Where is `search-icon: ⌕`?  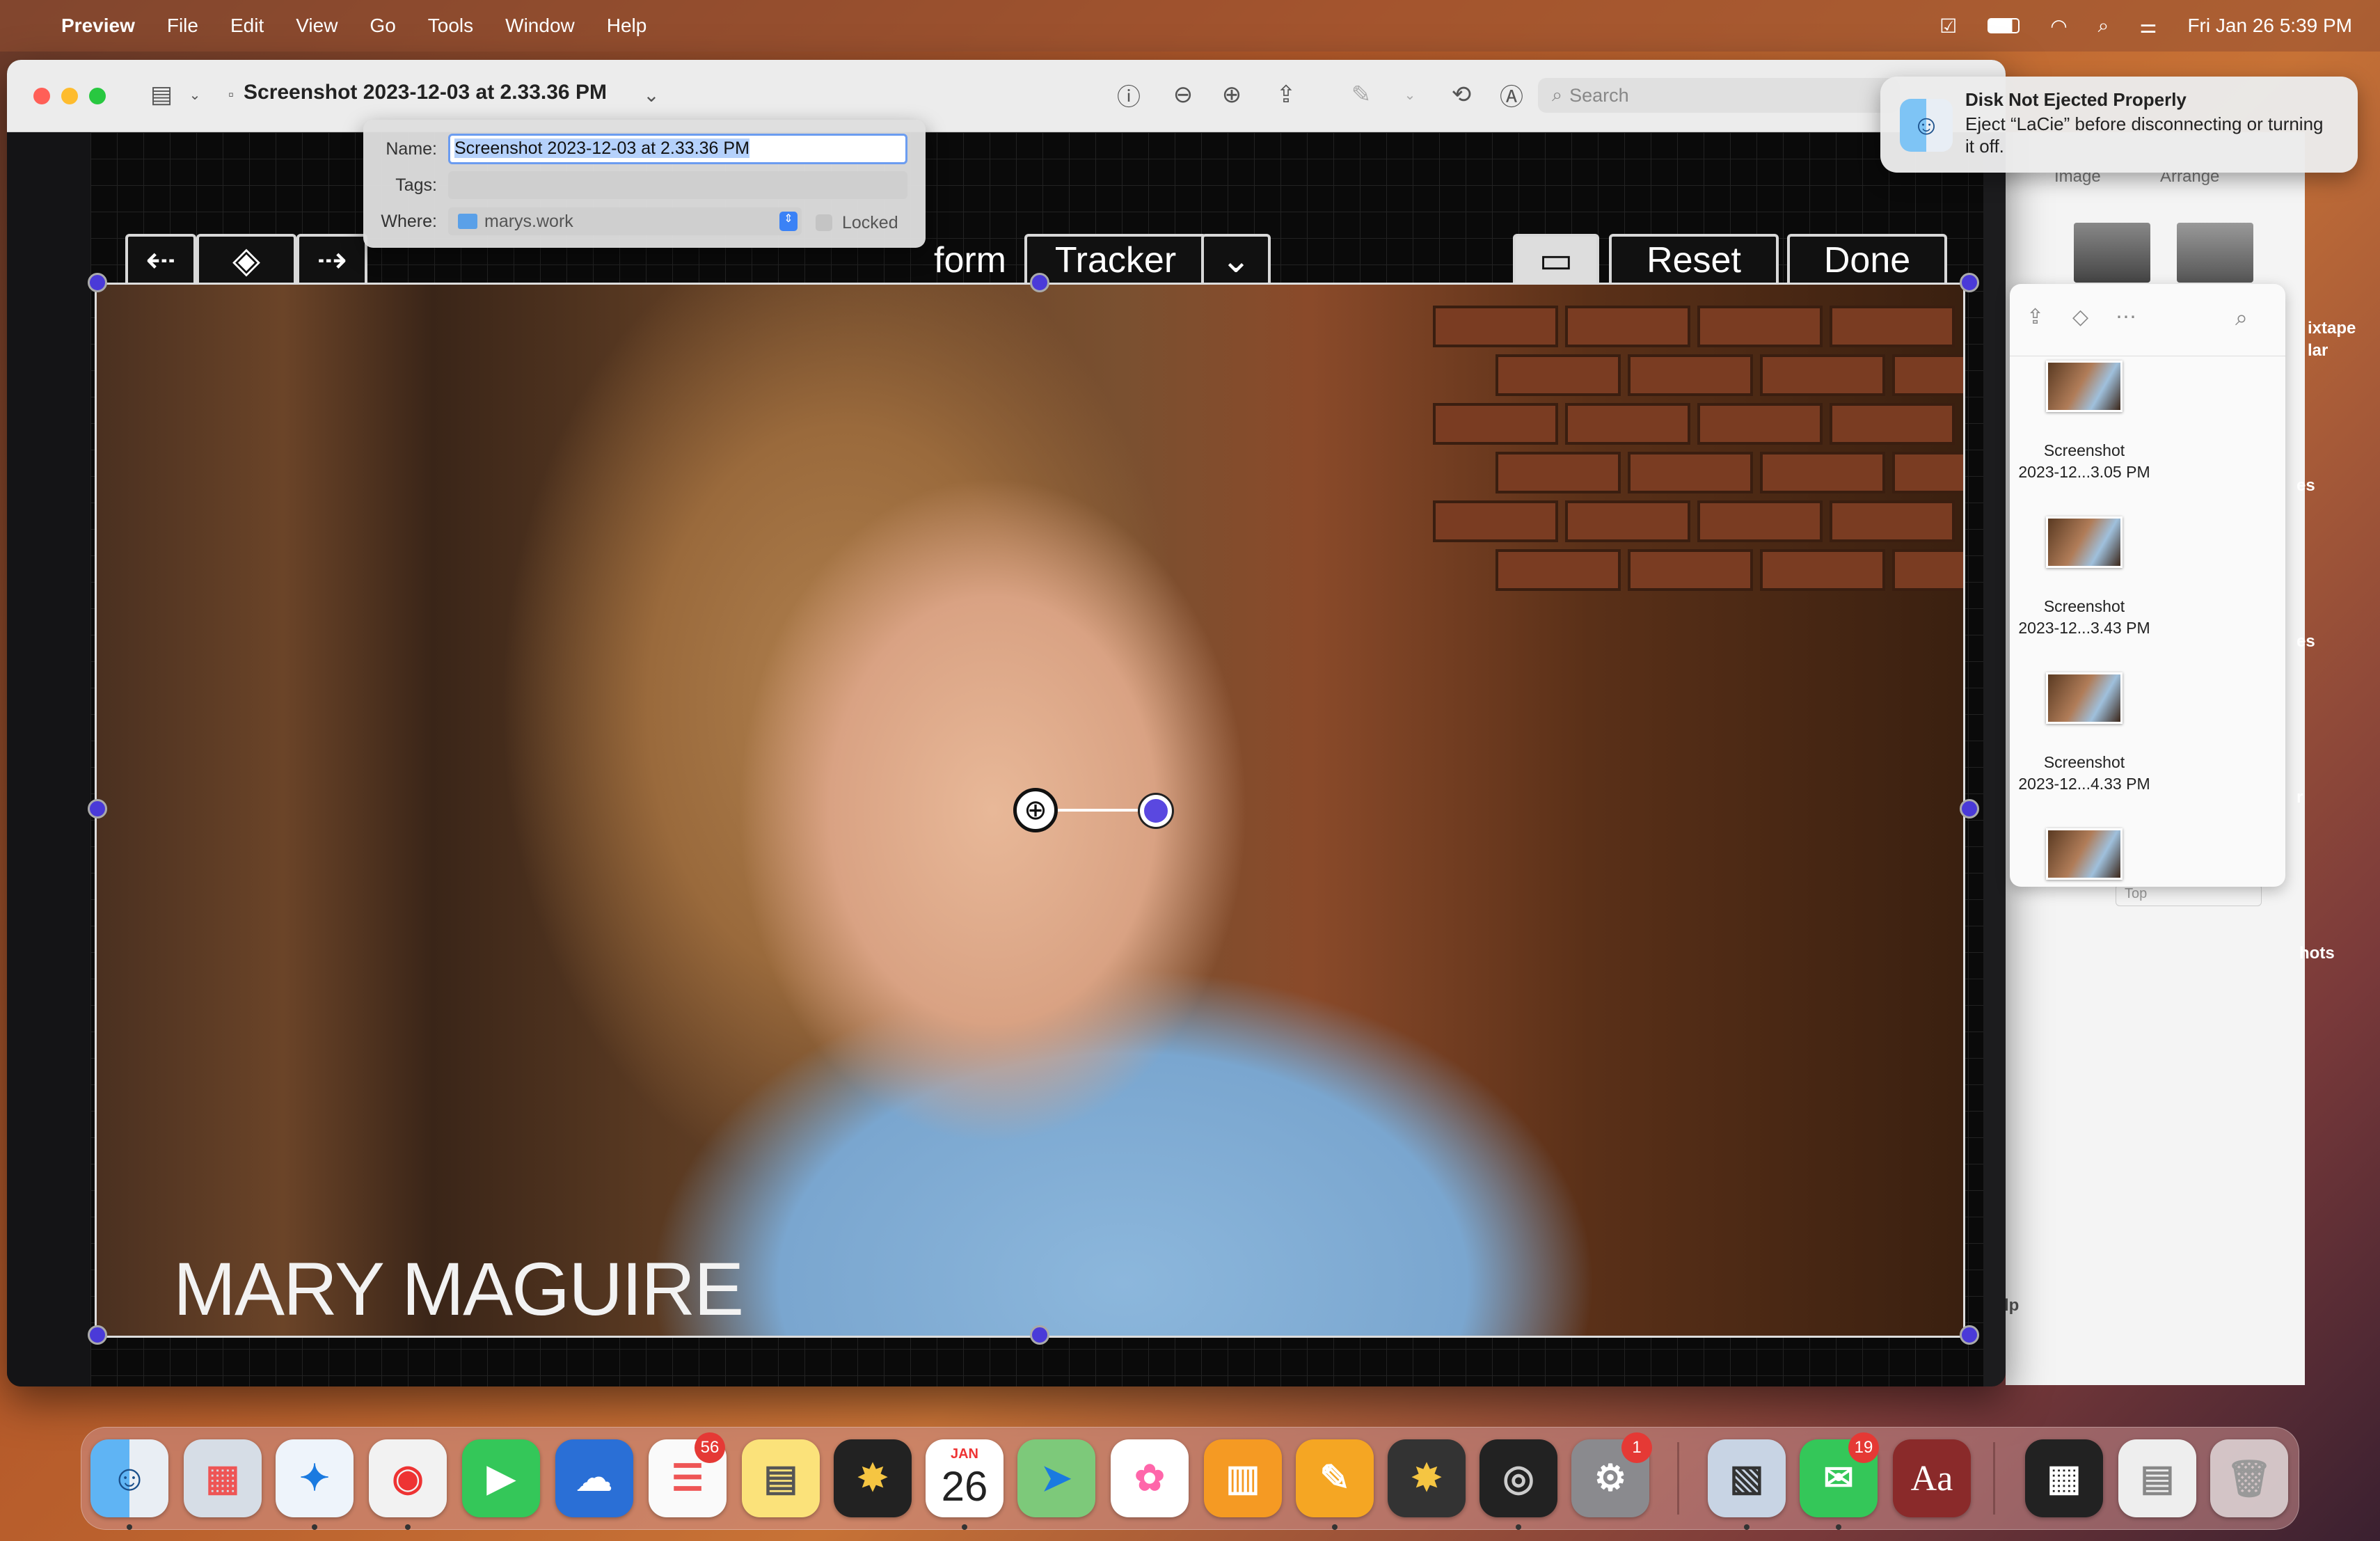 search-icon: ⌕ is located at coordinates (2241, 318).